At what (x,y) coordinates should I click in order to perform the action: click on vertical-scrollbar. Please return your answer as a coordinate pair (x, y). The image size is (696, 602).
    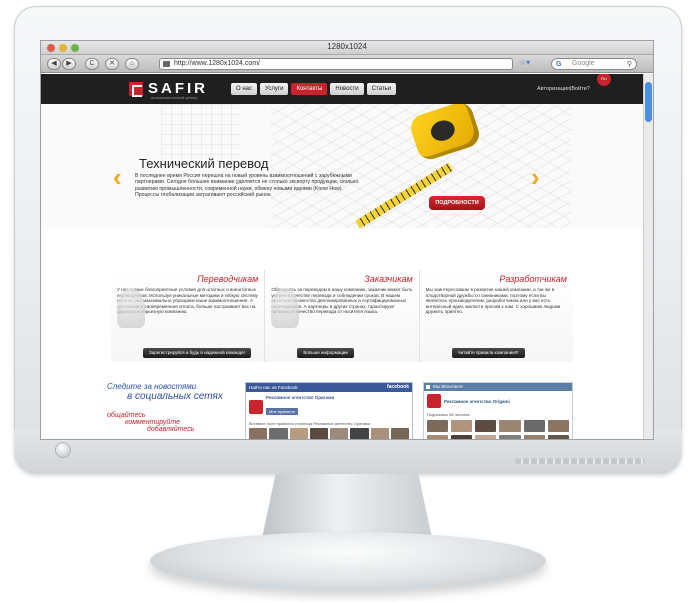
    Looking at the image, I should click on (648, 256).